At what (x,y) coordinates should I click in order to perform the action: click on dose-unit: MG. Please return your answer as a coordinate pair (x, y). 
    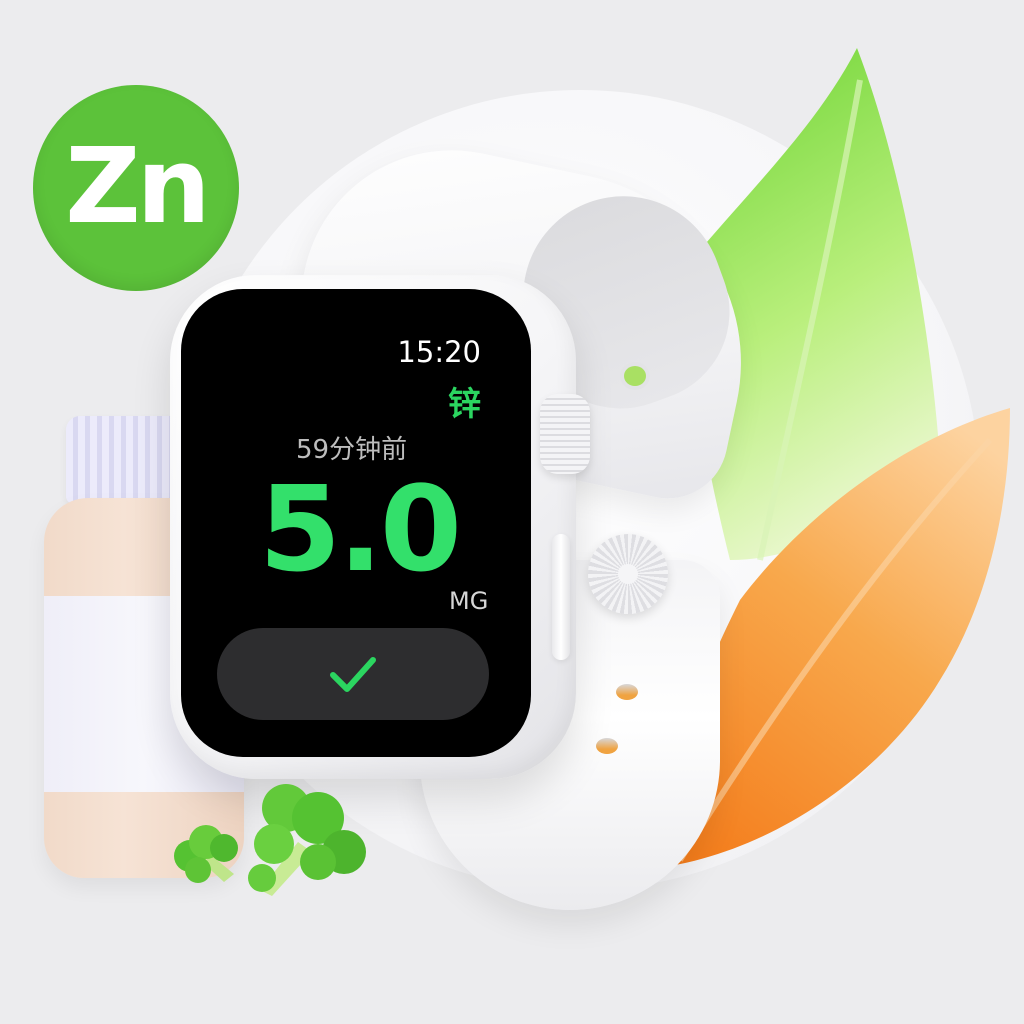
    Looking at the image, I should click on (469, 601).